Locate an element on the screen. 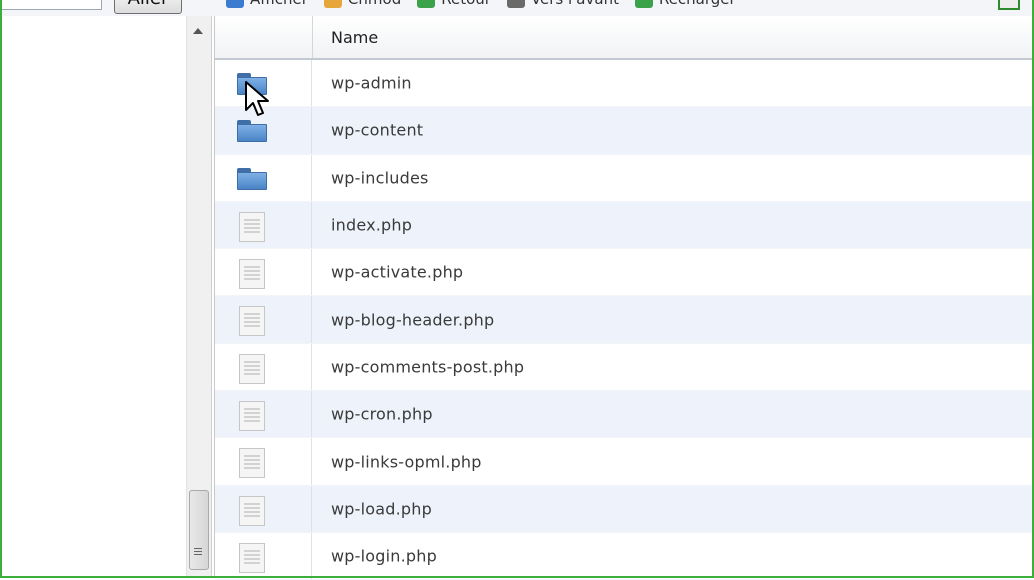  path-input is located at coordinates (51, 5).